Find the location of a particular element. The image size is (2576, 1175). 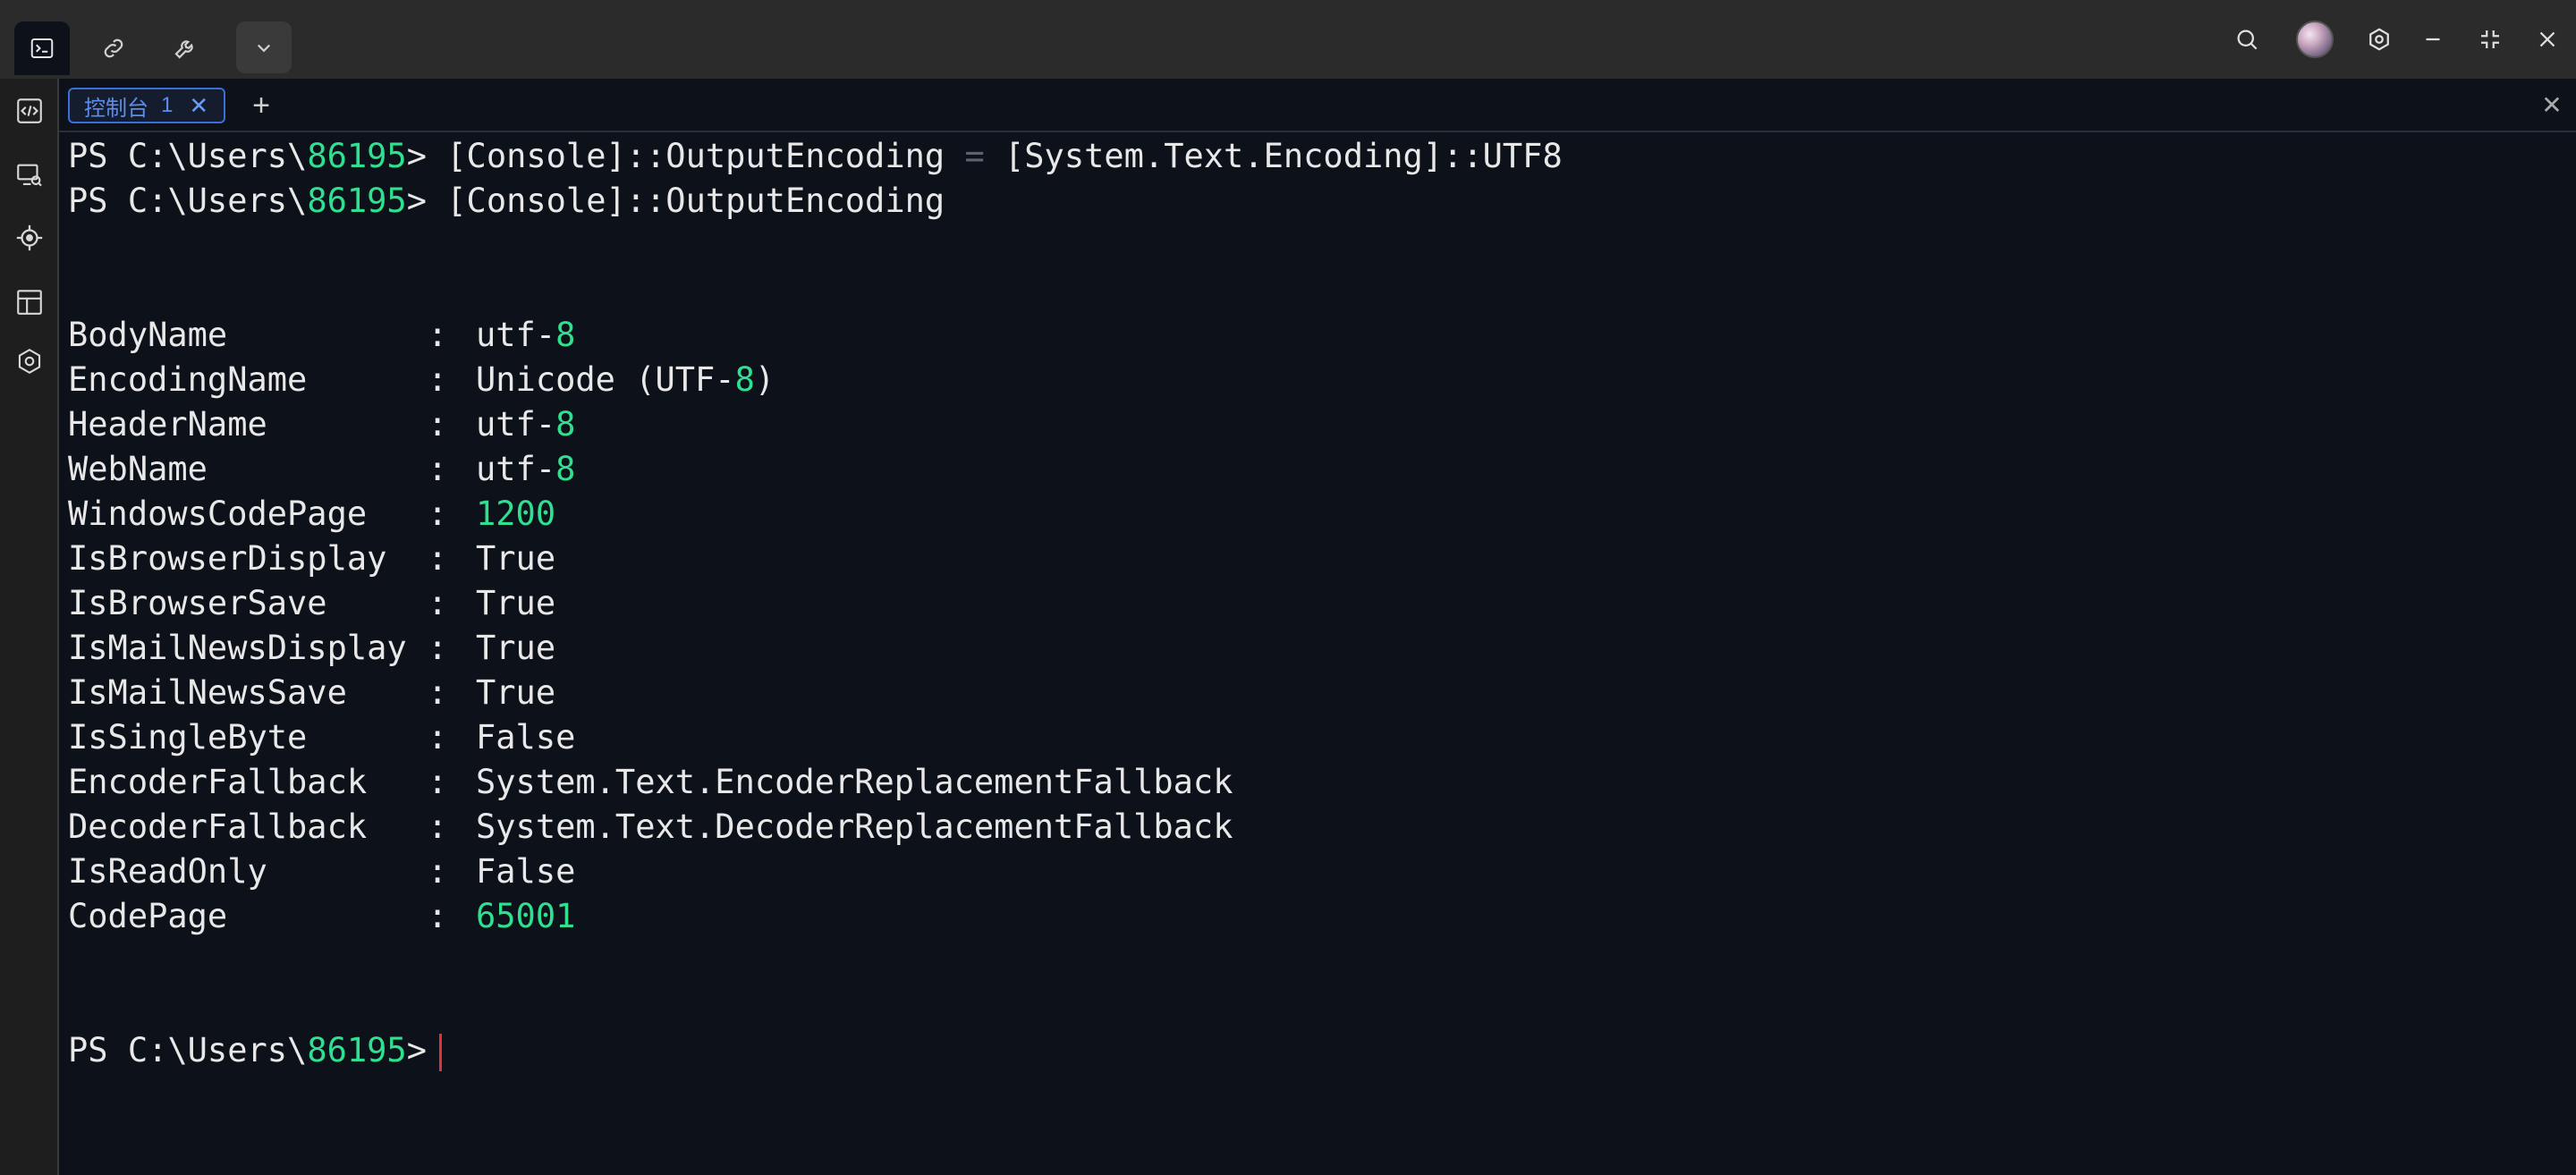

property-name: EncoderFallback is located at coordinates (218, 782).